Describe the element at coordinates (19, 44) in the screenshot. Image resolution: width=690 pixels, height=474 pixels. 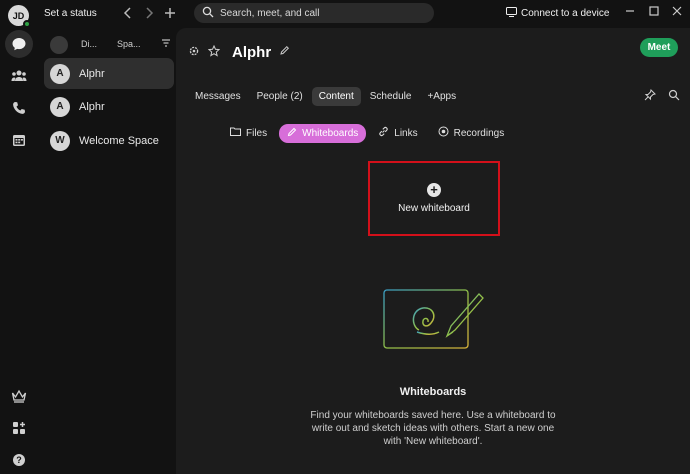
I see `messaging-icon` at that location.